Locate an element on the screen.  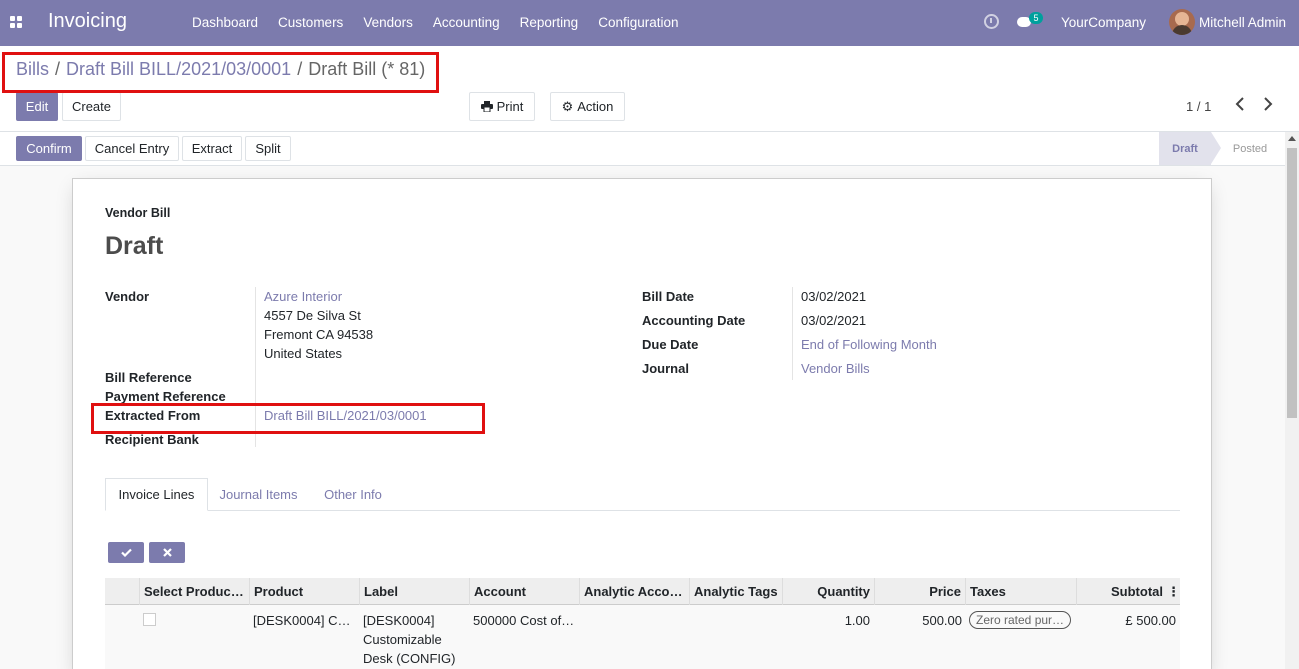
column-product: Product is located at coordinates (304, 591).